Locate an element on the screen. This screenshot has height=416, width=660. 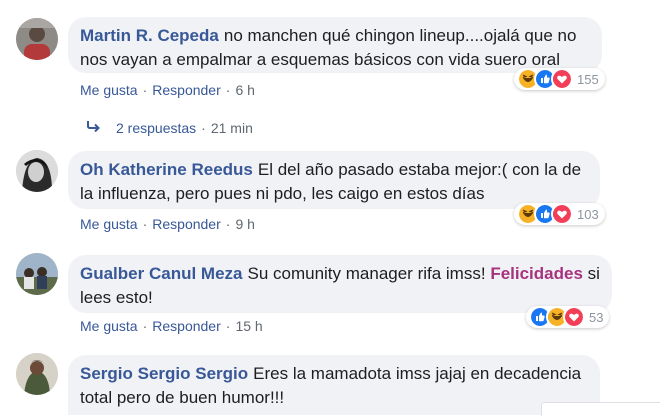
comment-author: Oh Katherine Reedus is located at coordinates (166, 169).